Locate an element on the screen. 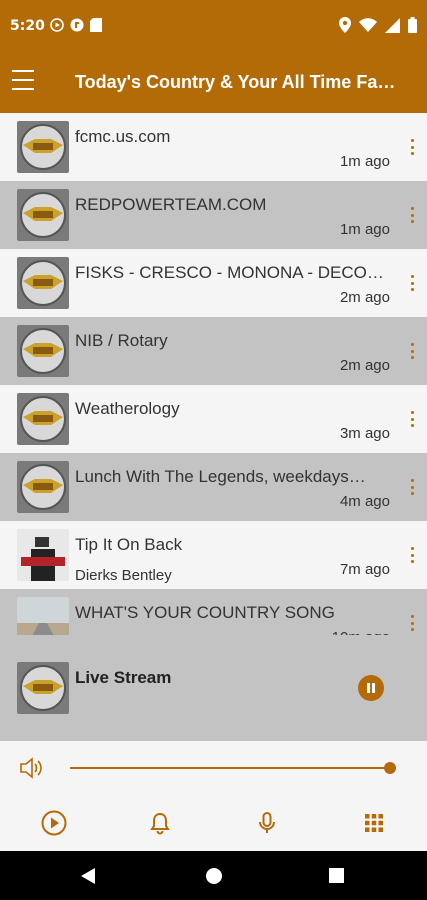 The image size is (427, 900). feed-item-title: Tip It On Back is located at coordinates (129, 544).